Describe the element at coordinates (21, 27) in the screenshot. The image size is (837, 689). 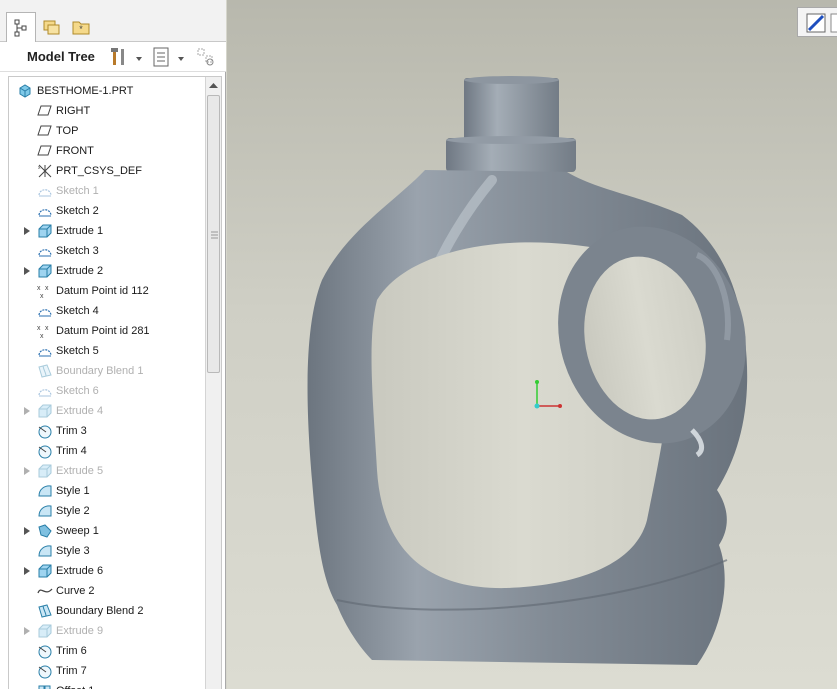
I see `tab-model-tree` at that location.